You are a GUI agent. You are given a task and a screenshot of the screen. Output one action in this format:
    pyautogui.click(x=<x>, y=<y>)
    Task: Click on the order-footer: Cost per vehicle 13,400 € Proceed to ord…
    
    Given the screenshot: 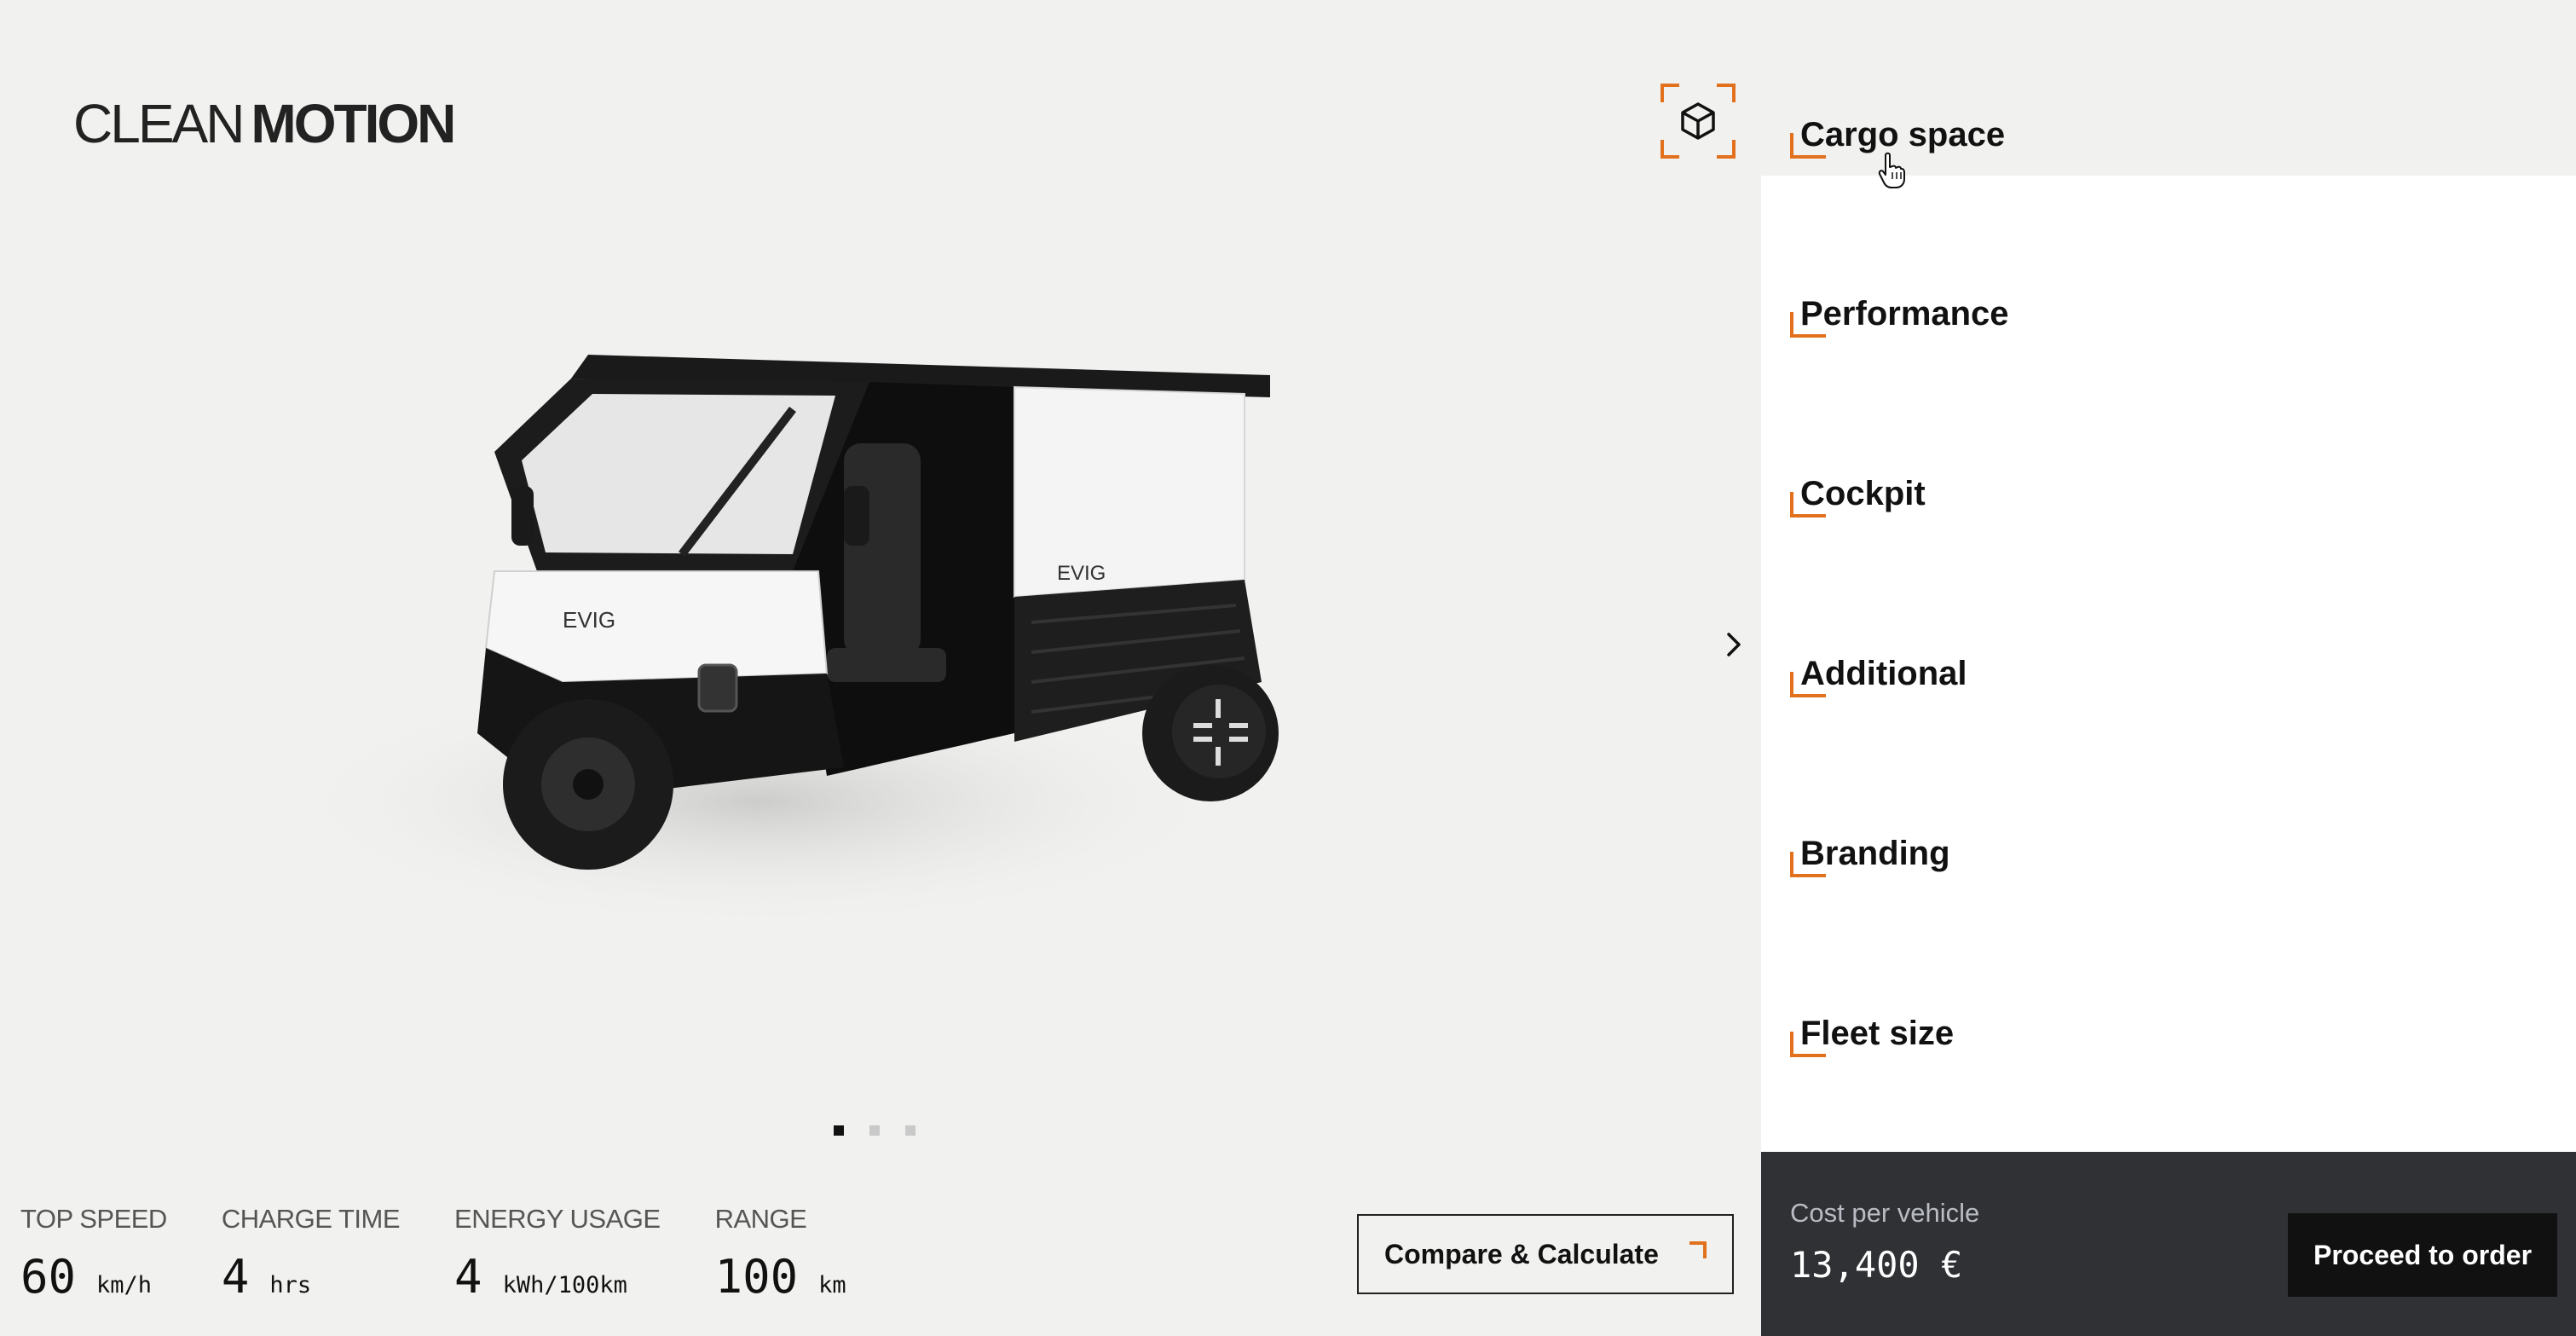 What is the action you would take?
    pyautogui.click(x=2168, y=1244)
    